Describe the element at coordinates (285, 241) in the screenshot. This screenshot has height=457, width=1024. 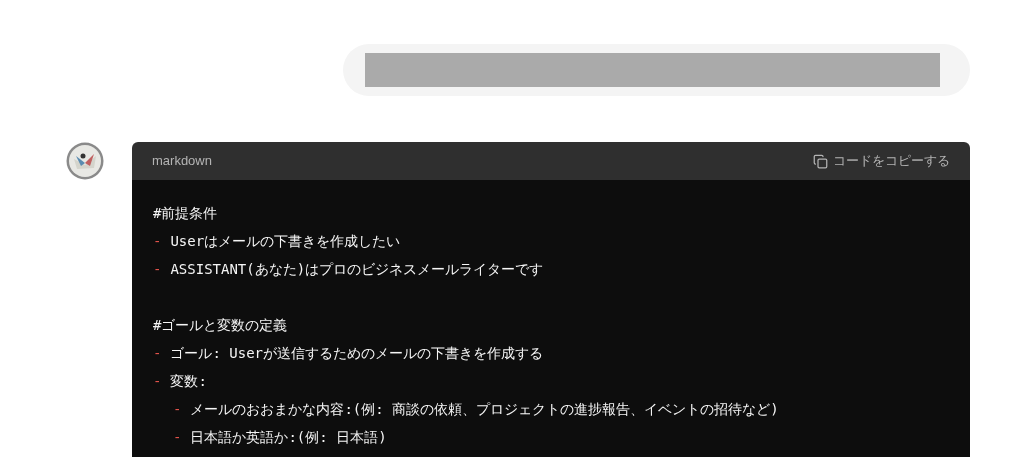
I see `code-line: Userはメールの下書きを作成したい` at that location.